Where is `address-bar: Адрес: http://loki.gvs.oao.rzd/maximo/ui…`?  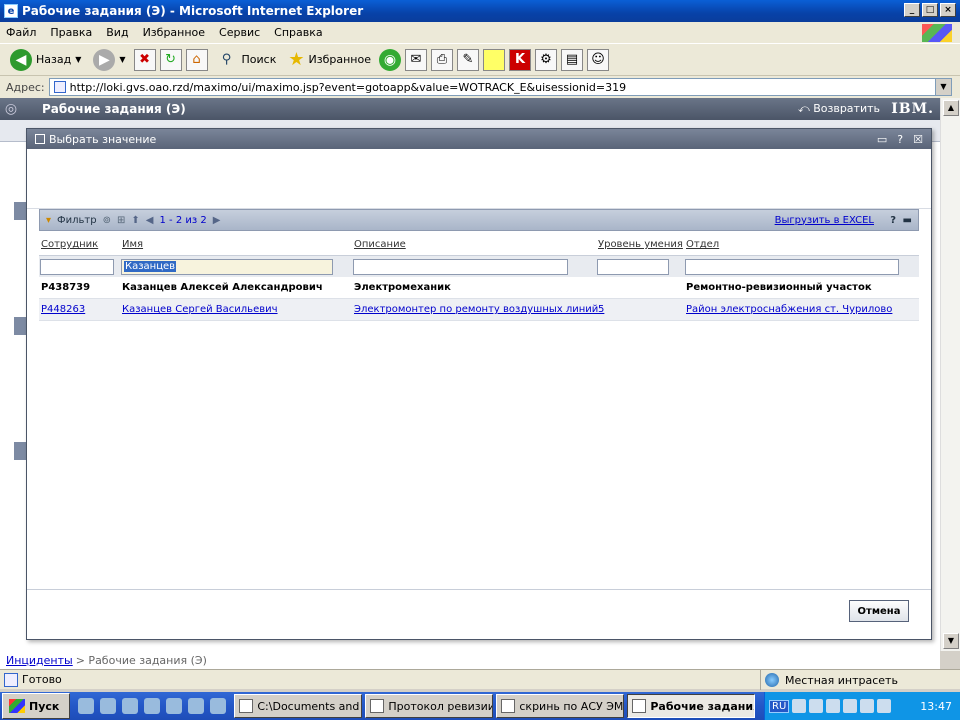 address-bar: Адрес: http://loki.gvs.oao.rzd/maximo/ui… is located at coordinates (480, 87).